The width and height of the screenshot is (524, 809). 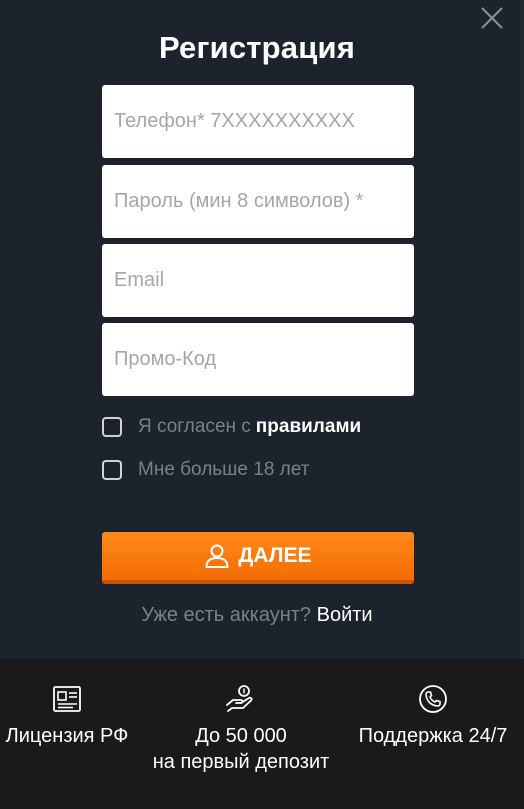 What do you see at coordinates (433, 699) in the screenshot?
I see `phone-support-icon` at bounding box center [433, 699].